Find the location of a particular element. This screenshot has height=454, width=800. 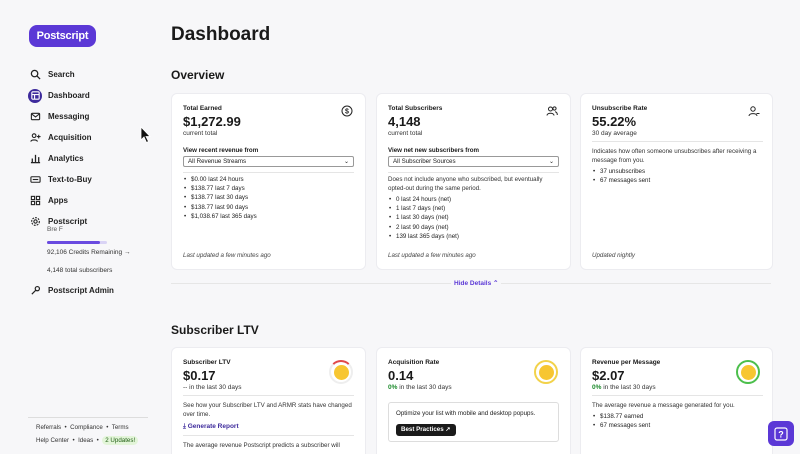

footer-links-row-2: Help Center • Ideas • 2 Updates! is located at coordinates (87, 440).